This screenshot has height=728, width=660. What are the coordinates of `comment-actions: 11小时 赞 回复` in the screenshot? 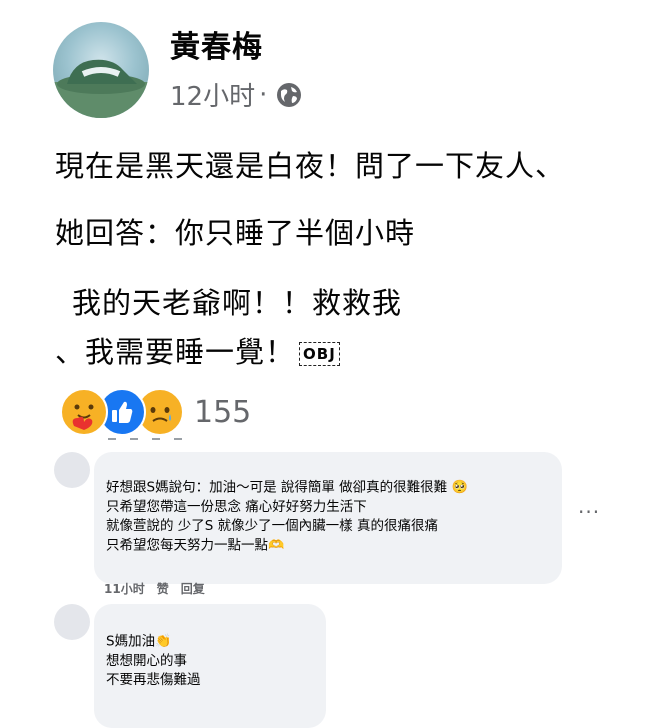 It's located at (154, 588).